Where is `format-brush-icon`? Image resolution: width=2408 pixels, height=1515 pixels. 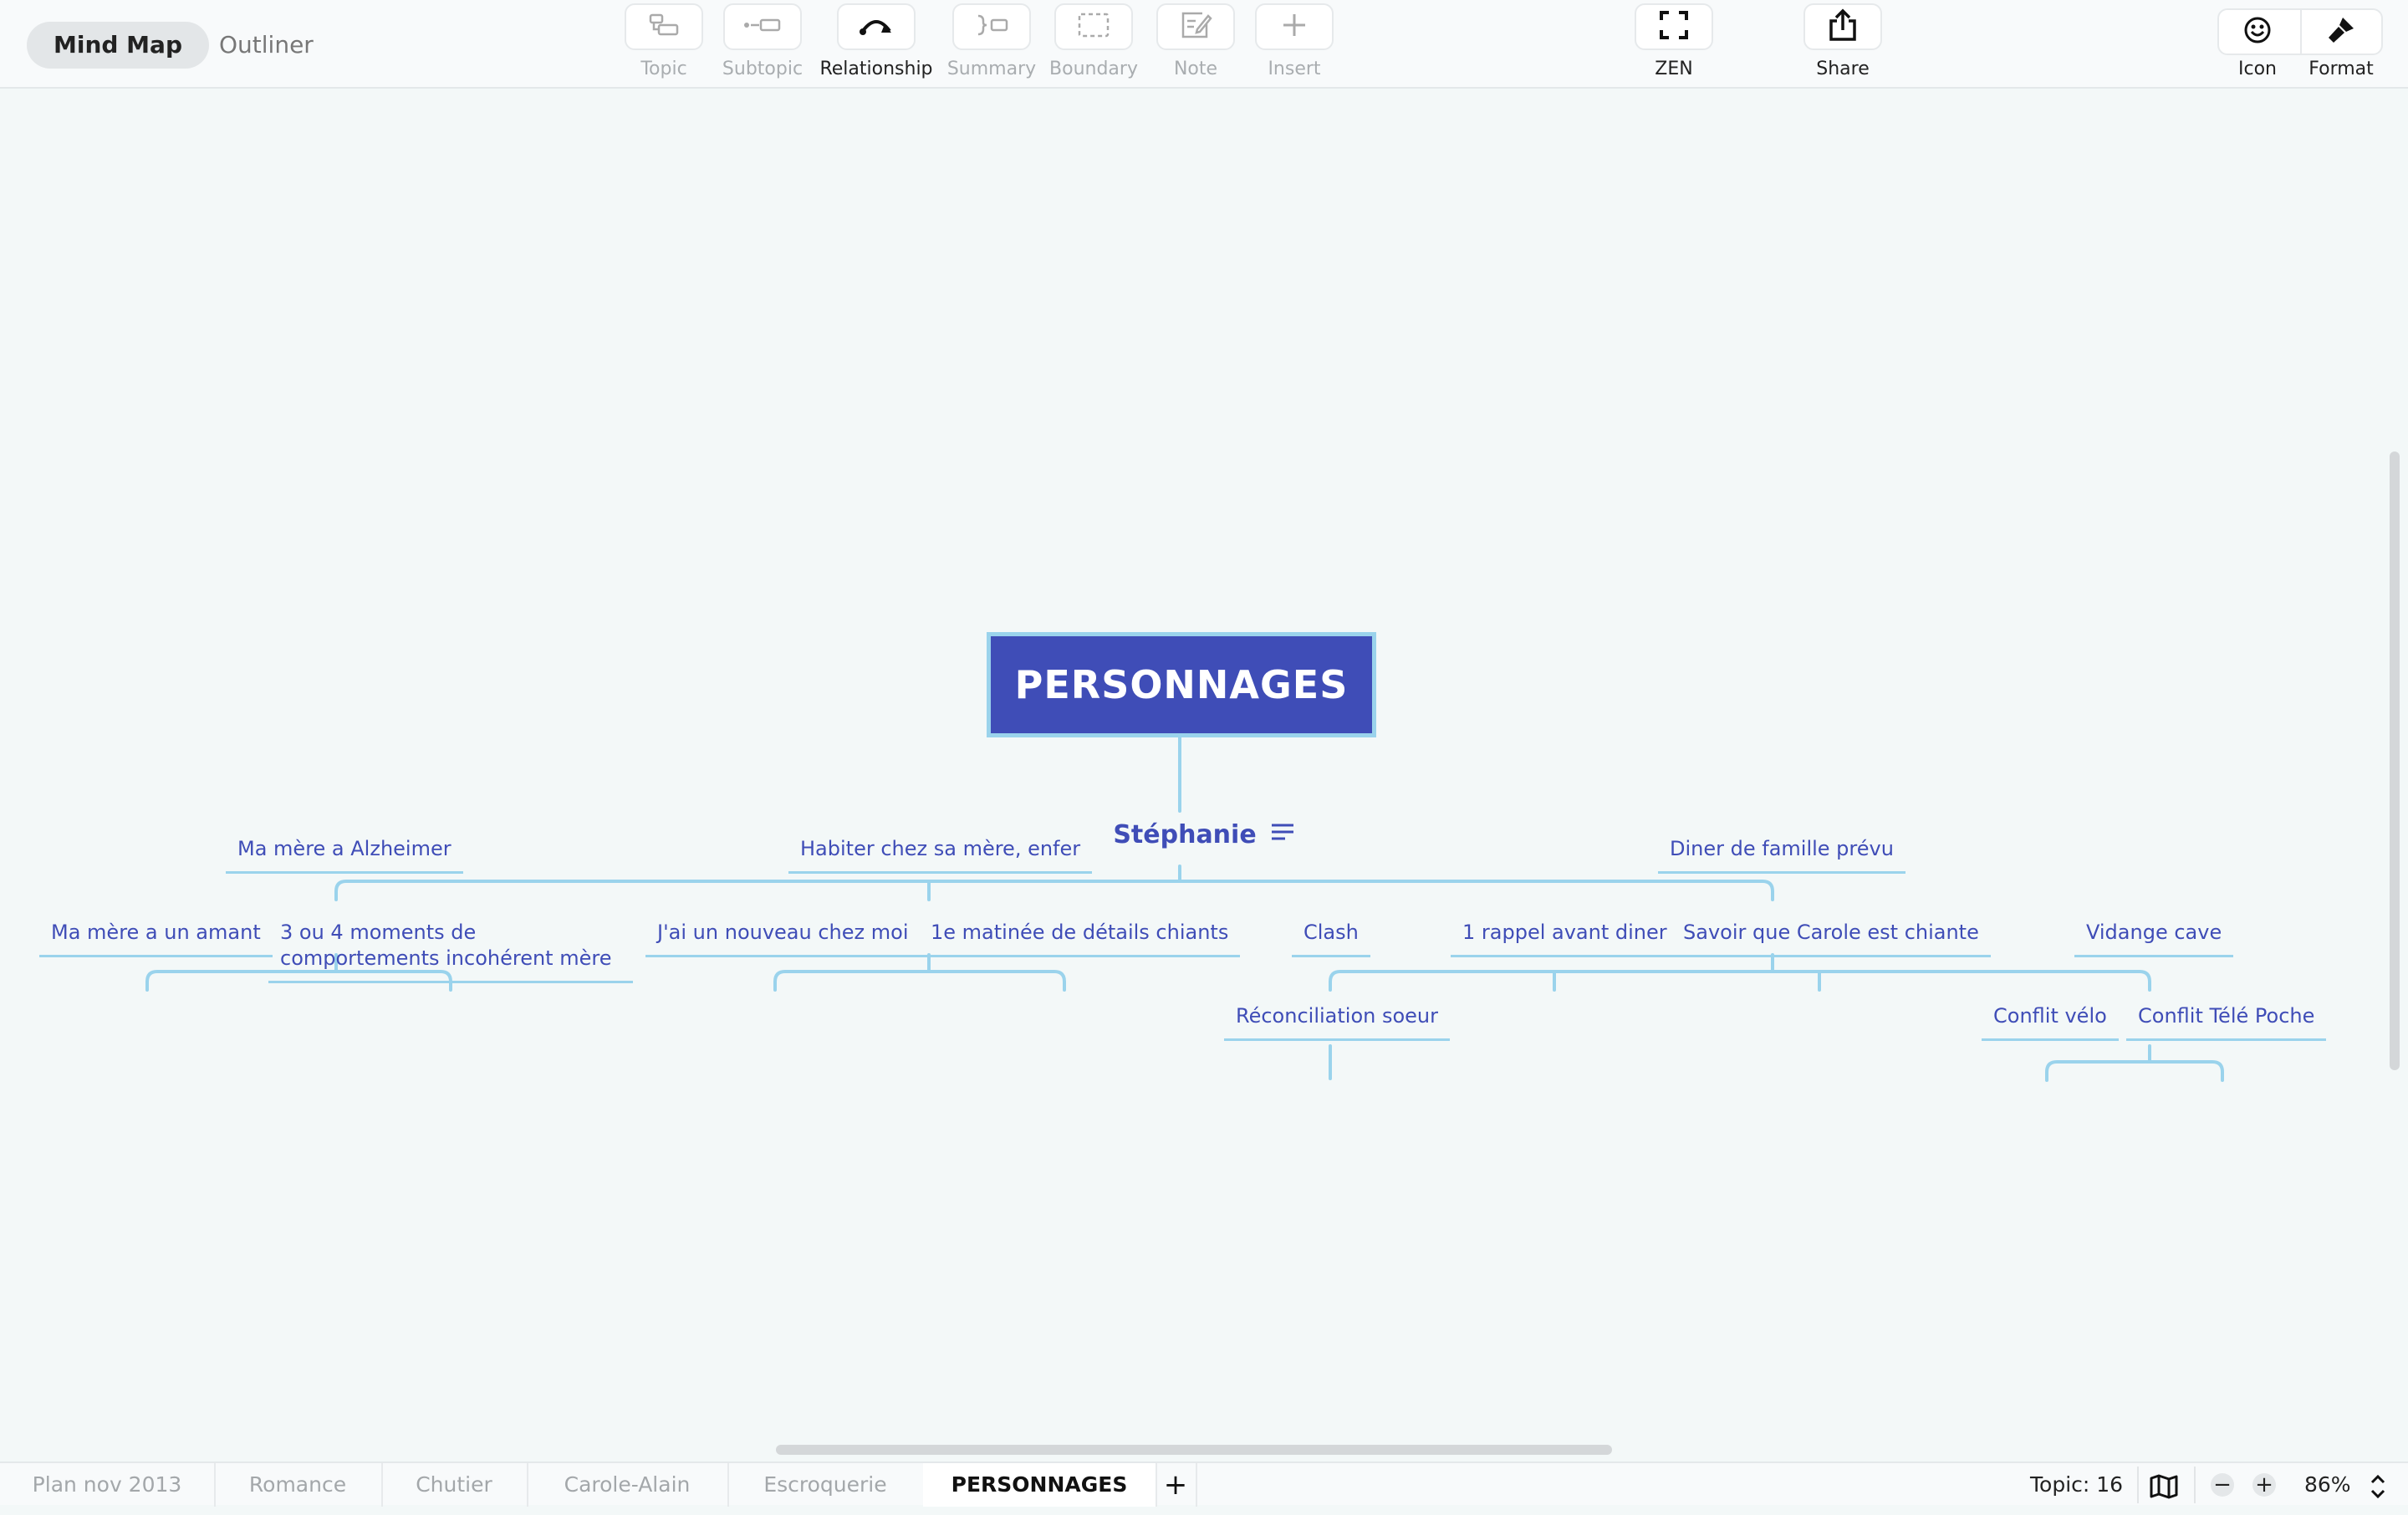 format-brush-icon is located at coordinates (2341, 31).